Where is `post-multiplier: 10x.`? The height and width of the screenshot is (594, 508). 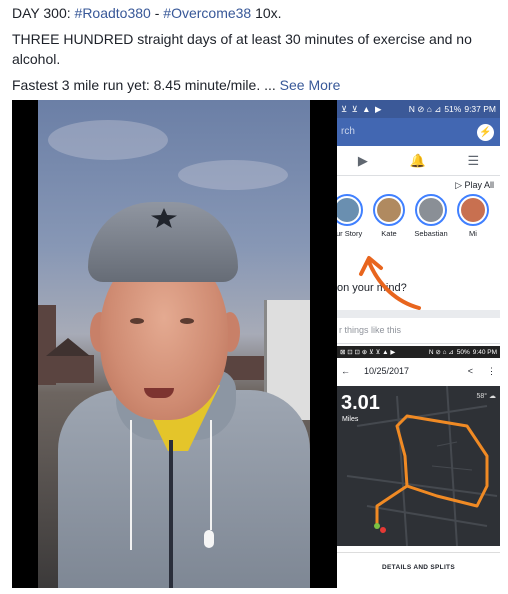
post-multiplier: 10x. is located at coordinates (266, 13).